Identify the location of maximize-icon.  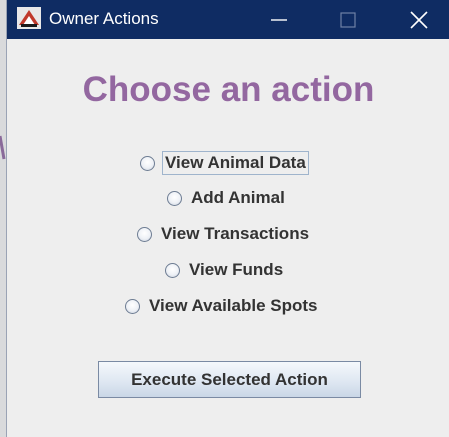
(348, 19).